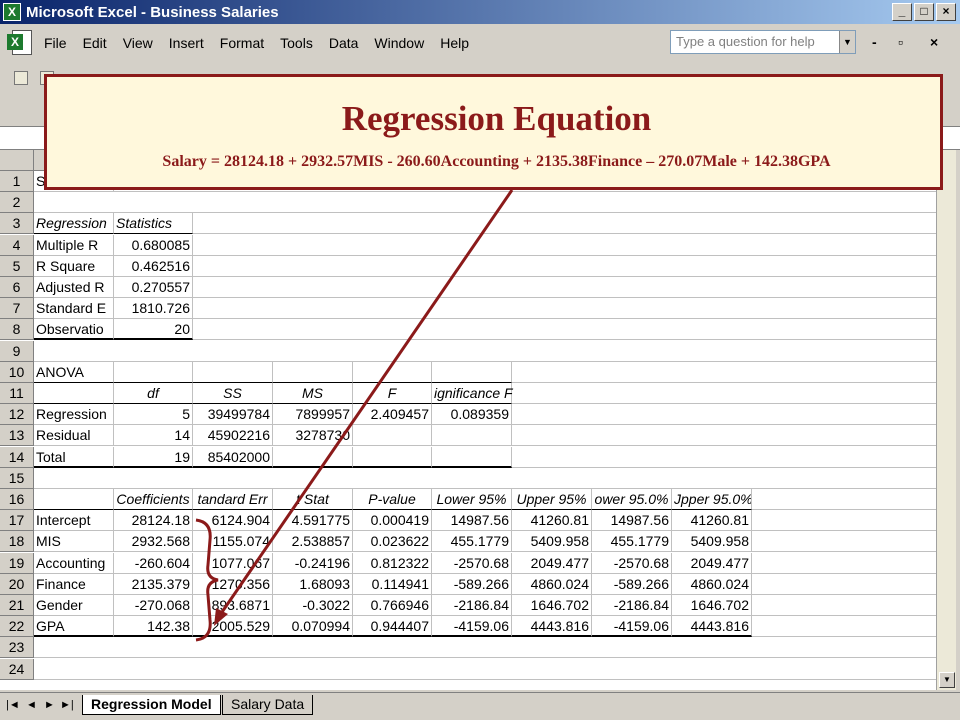 This screenshot has width=960, height=720. What do you see at coordinates (313, 605) in the screenshot?
I see `coef-value: -0.3022` at bounding box center [313, 605].